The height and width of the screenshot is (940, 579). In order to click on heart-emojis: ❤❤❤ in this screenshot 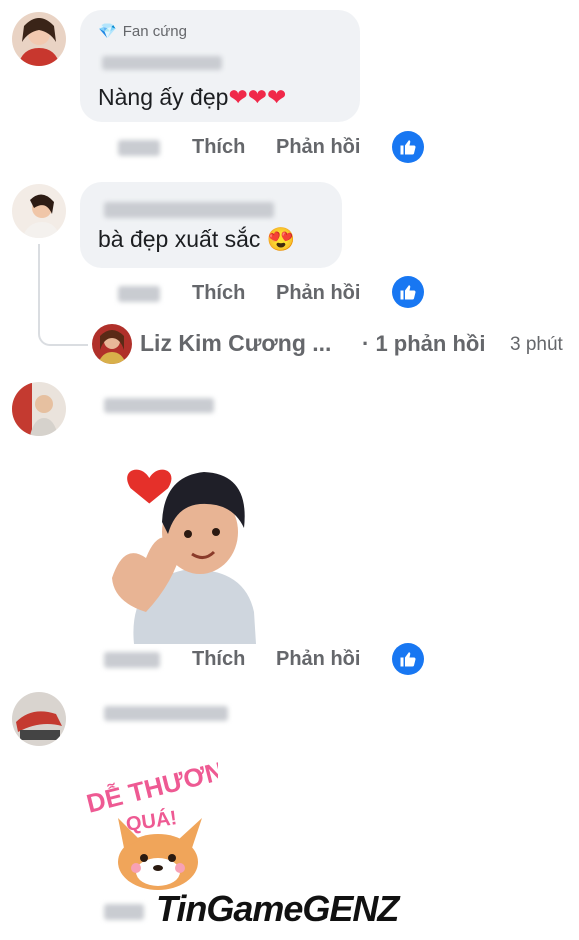, I will do `click(257, 97)`.